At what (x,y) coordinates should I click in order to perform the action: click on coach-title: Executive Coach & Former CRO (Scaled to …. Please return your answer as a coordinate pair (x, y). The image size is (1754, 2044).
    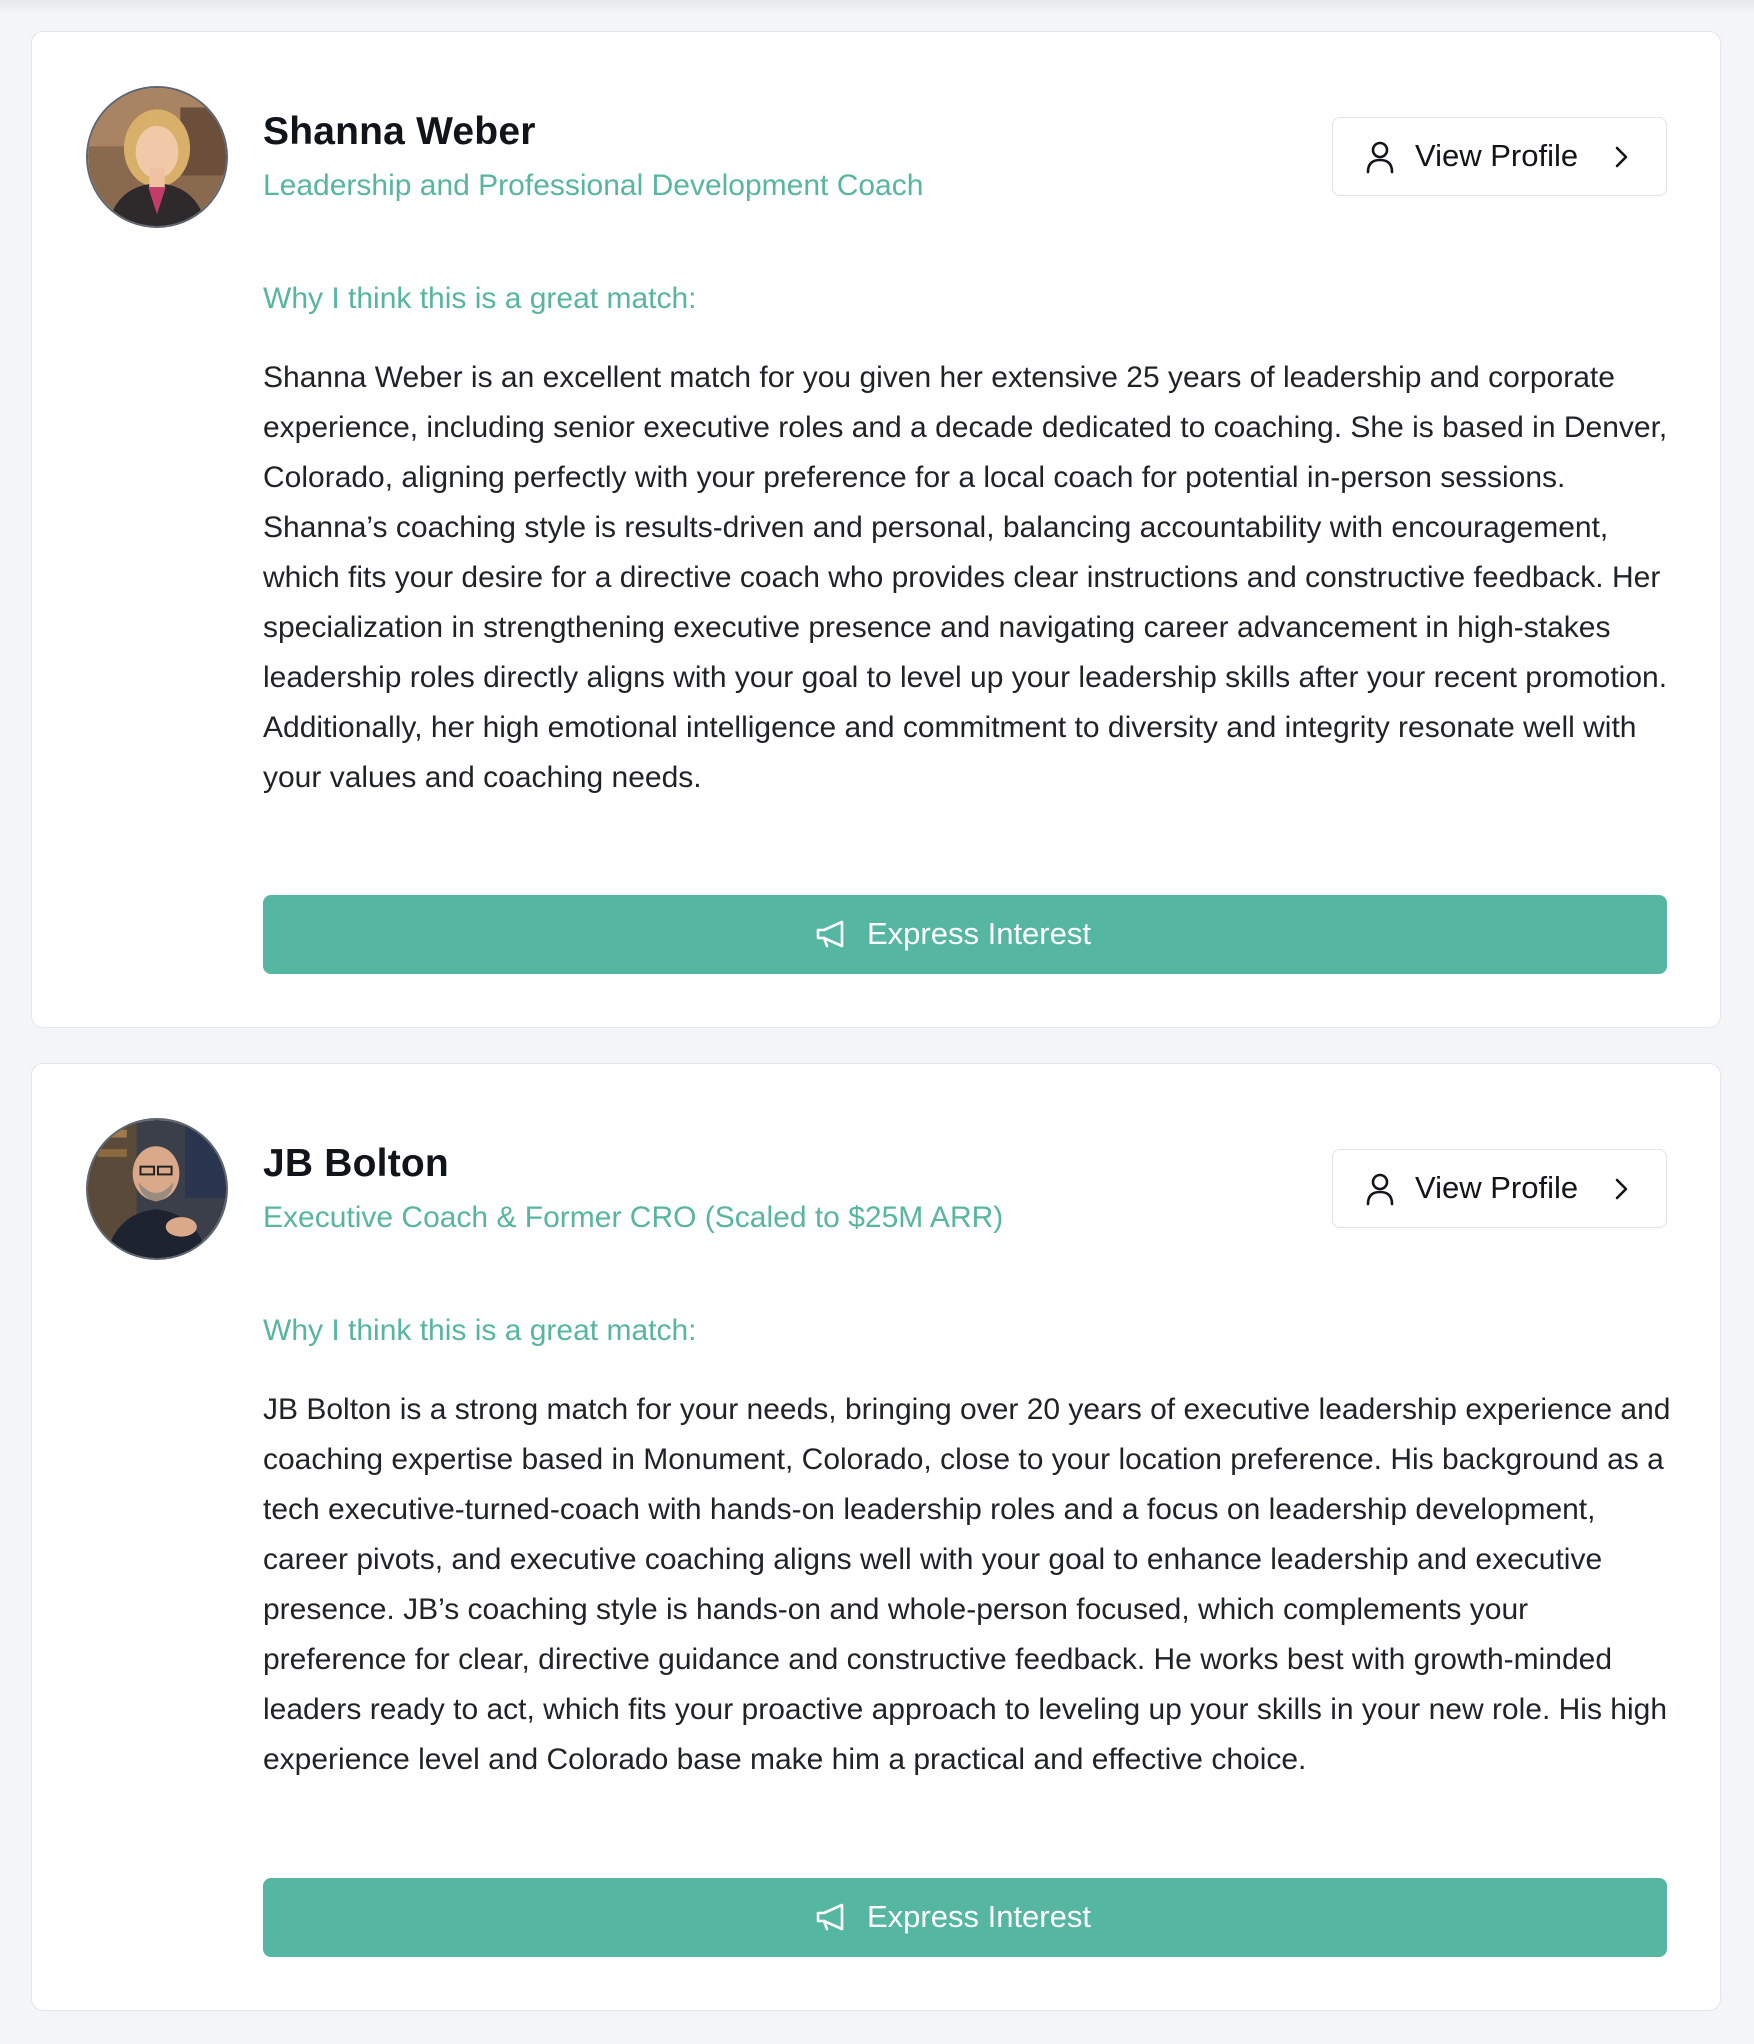
    Looking at the image, I should click on (633, 1217).